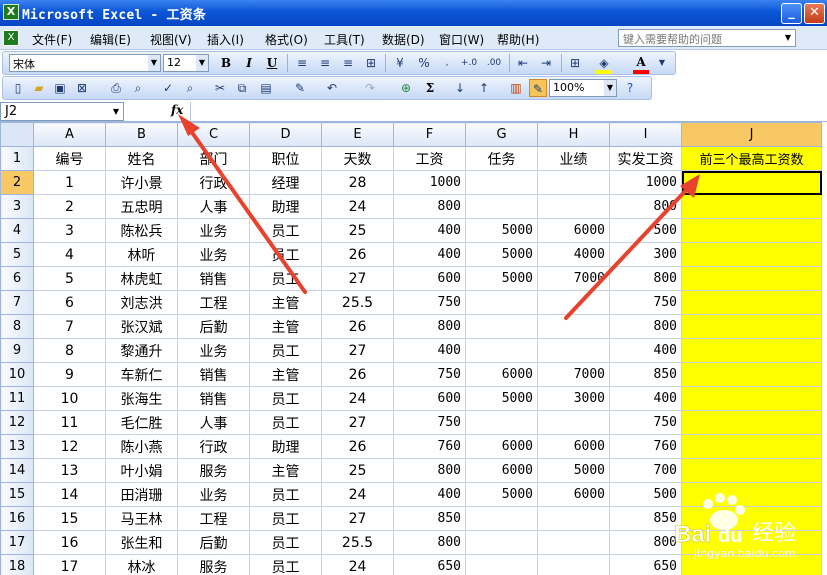  I want to click on cell-a15: 14, so click(69, 494).